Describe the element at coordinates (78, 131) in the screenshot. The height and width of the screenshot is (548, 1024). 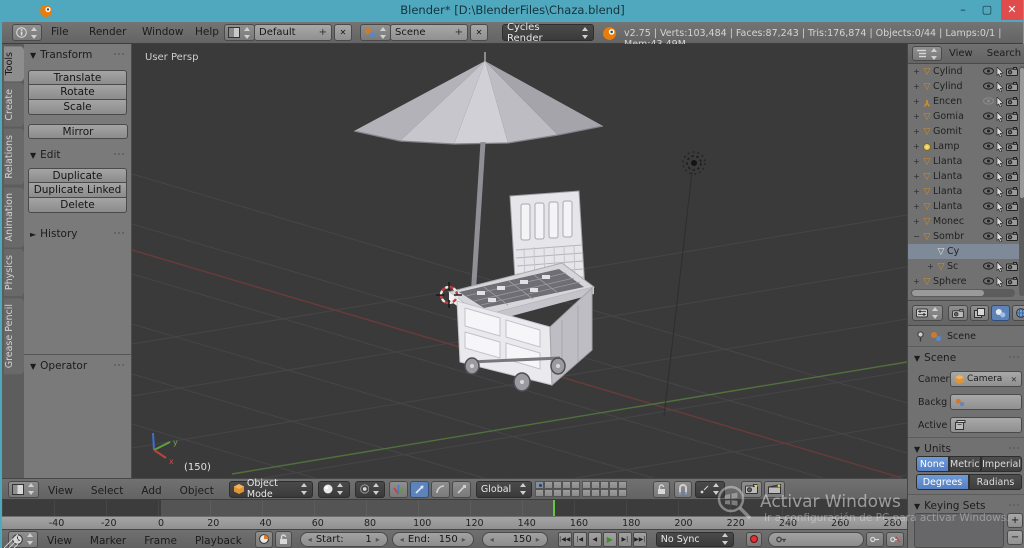
I see `mirror-button: Mirror` at that location.